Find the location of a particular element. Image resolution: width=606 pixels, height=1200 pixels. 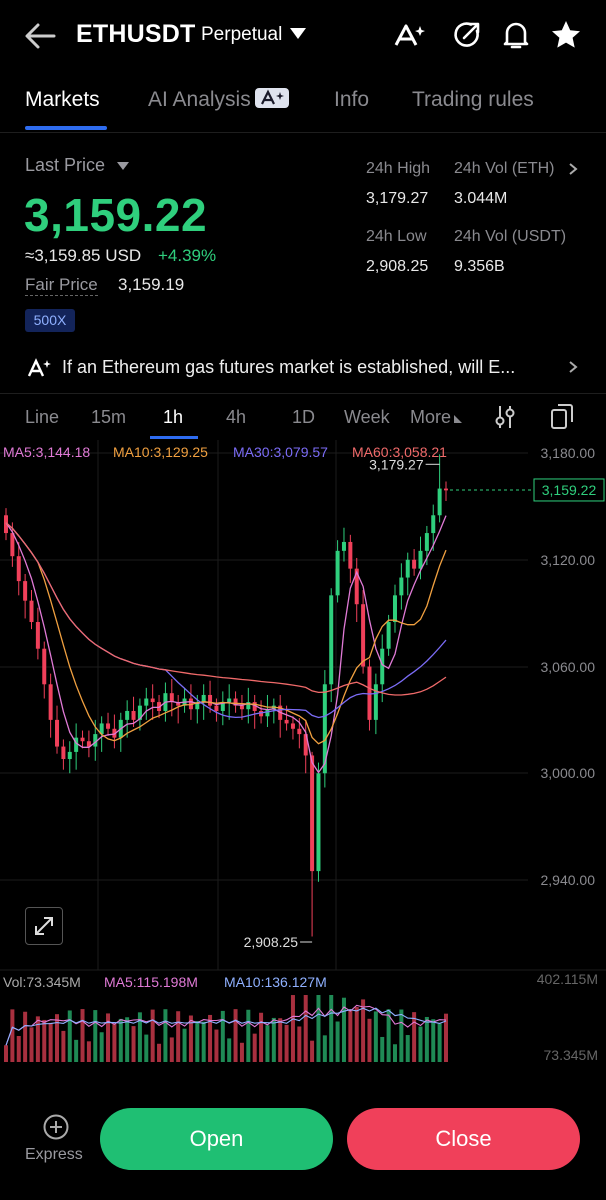

last-price-dropdown-icon is located at coordinates (123, 166).